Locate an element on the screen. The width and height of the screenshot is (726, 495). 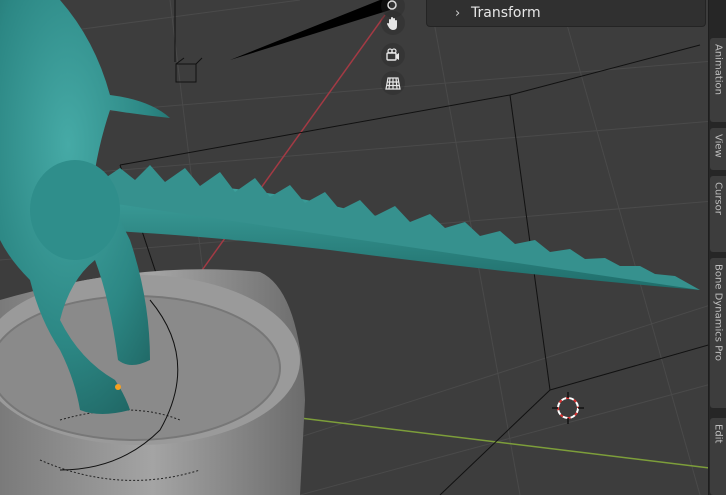
tab-label: Cursor is located at coordinates (718, 198).